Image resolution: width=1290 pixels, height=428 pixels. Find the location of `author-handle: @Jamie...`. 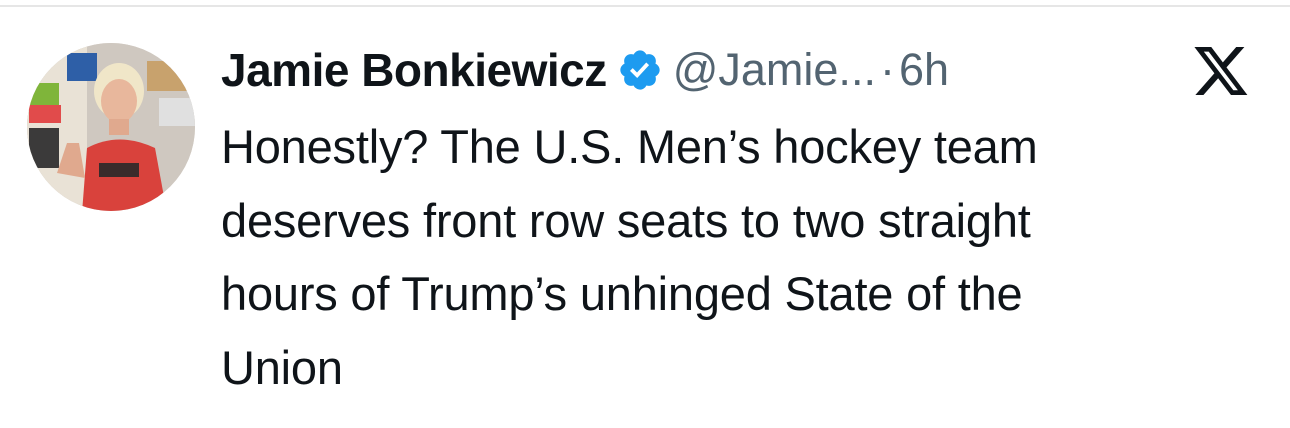

author-handle: @Jamie... is located at coordinates (774, 70).